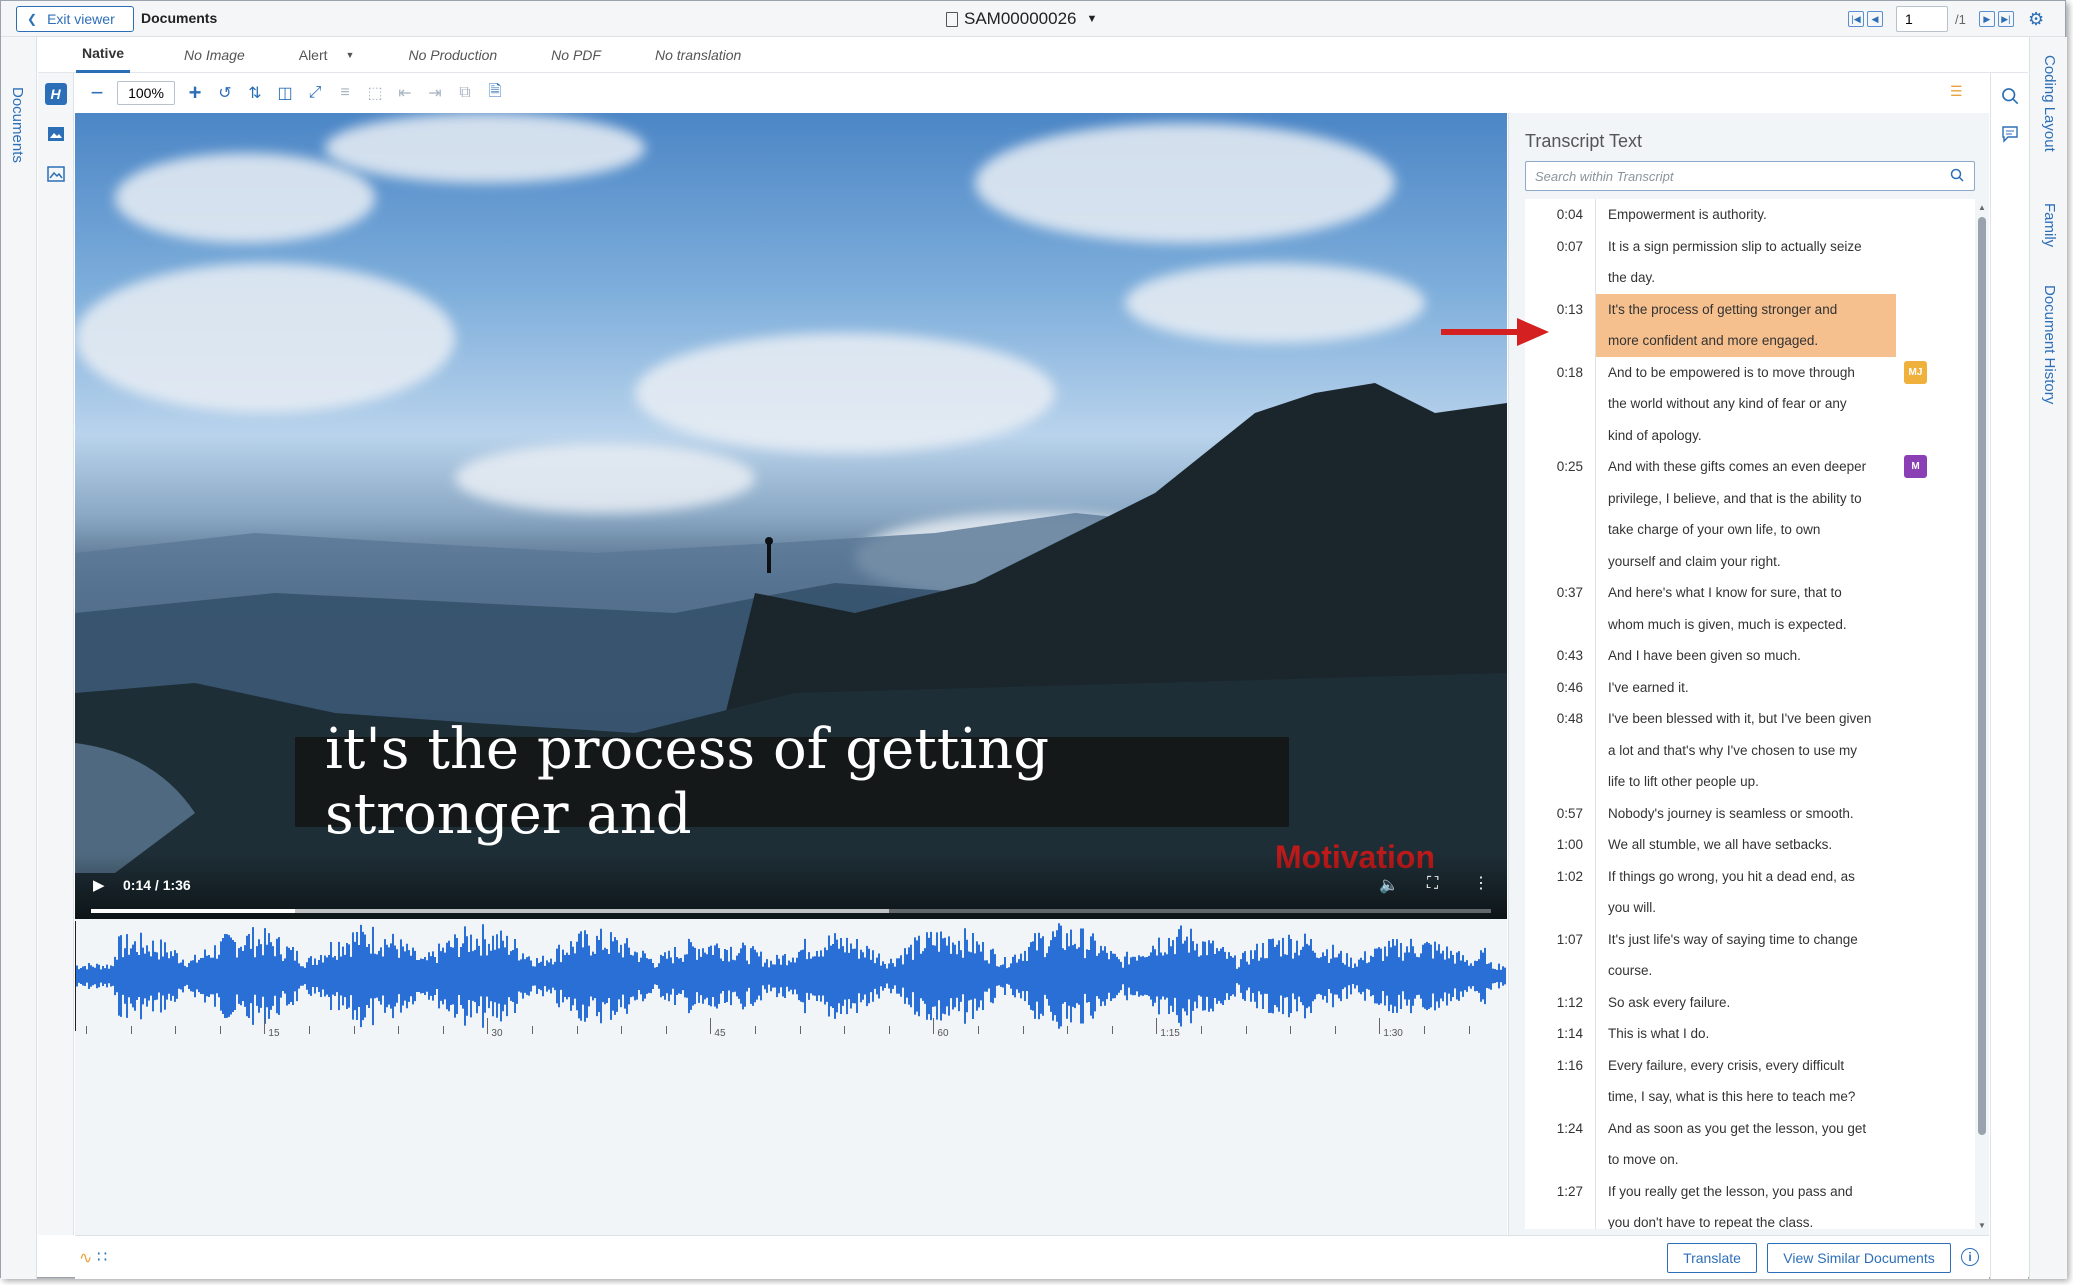  I want to click on view-similar-documents-button: View Similar Documents, so click(1859, 1258).